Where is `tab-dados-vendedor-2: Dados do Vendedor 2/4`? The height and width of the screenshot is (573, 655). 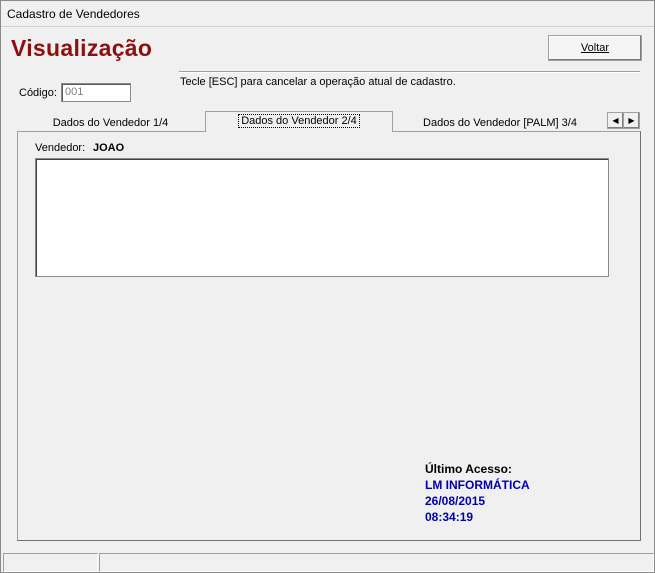
tab-dados-vendedor-2: Dados do Vendedor 2/4 is located at coordinates (299, 121).